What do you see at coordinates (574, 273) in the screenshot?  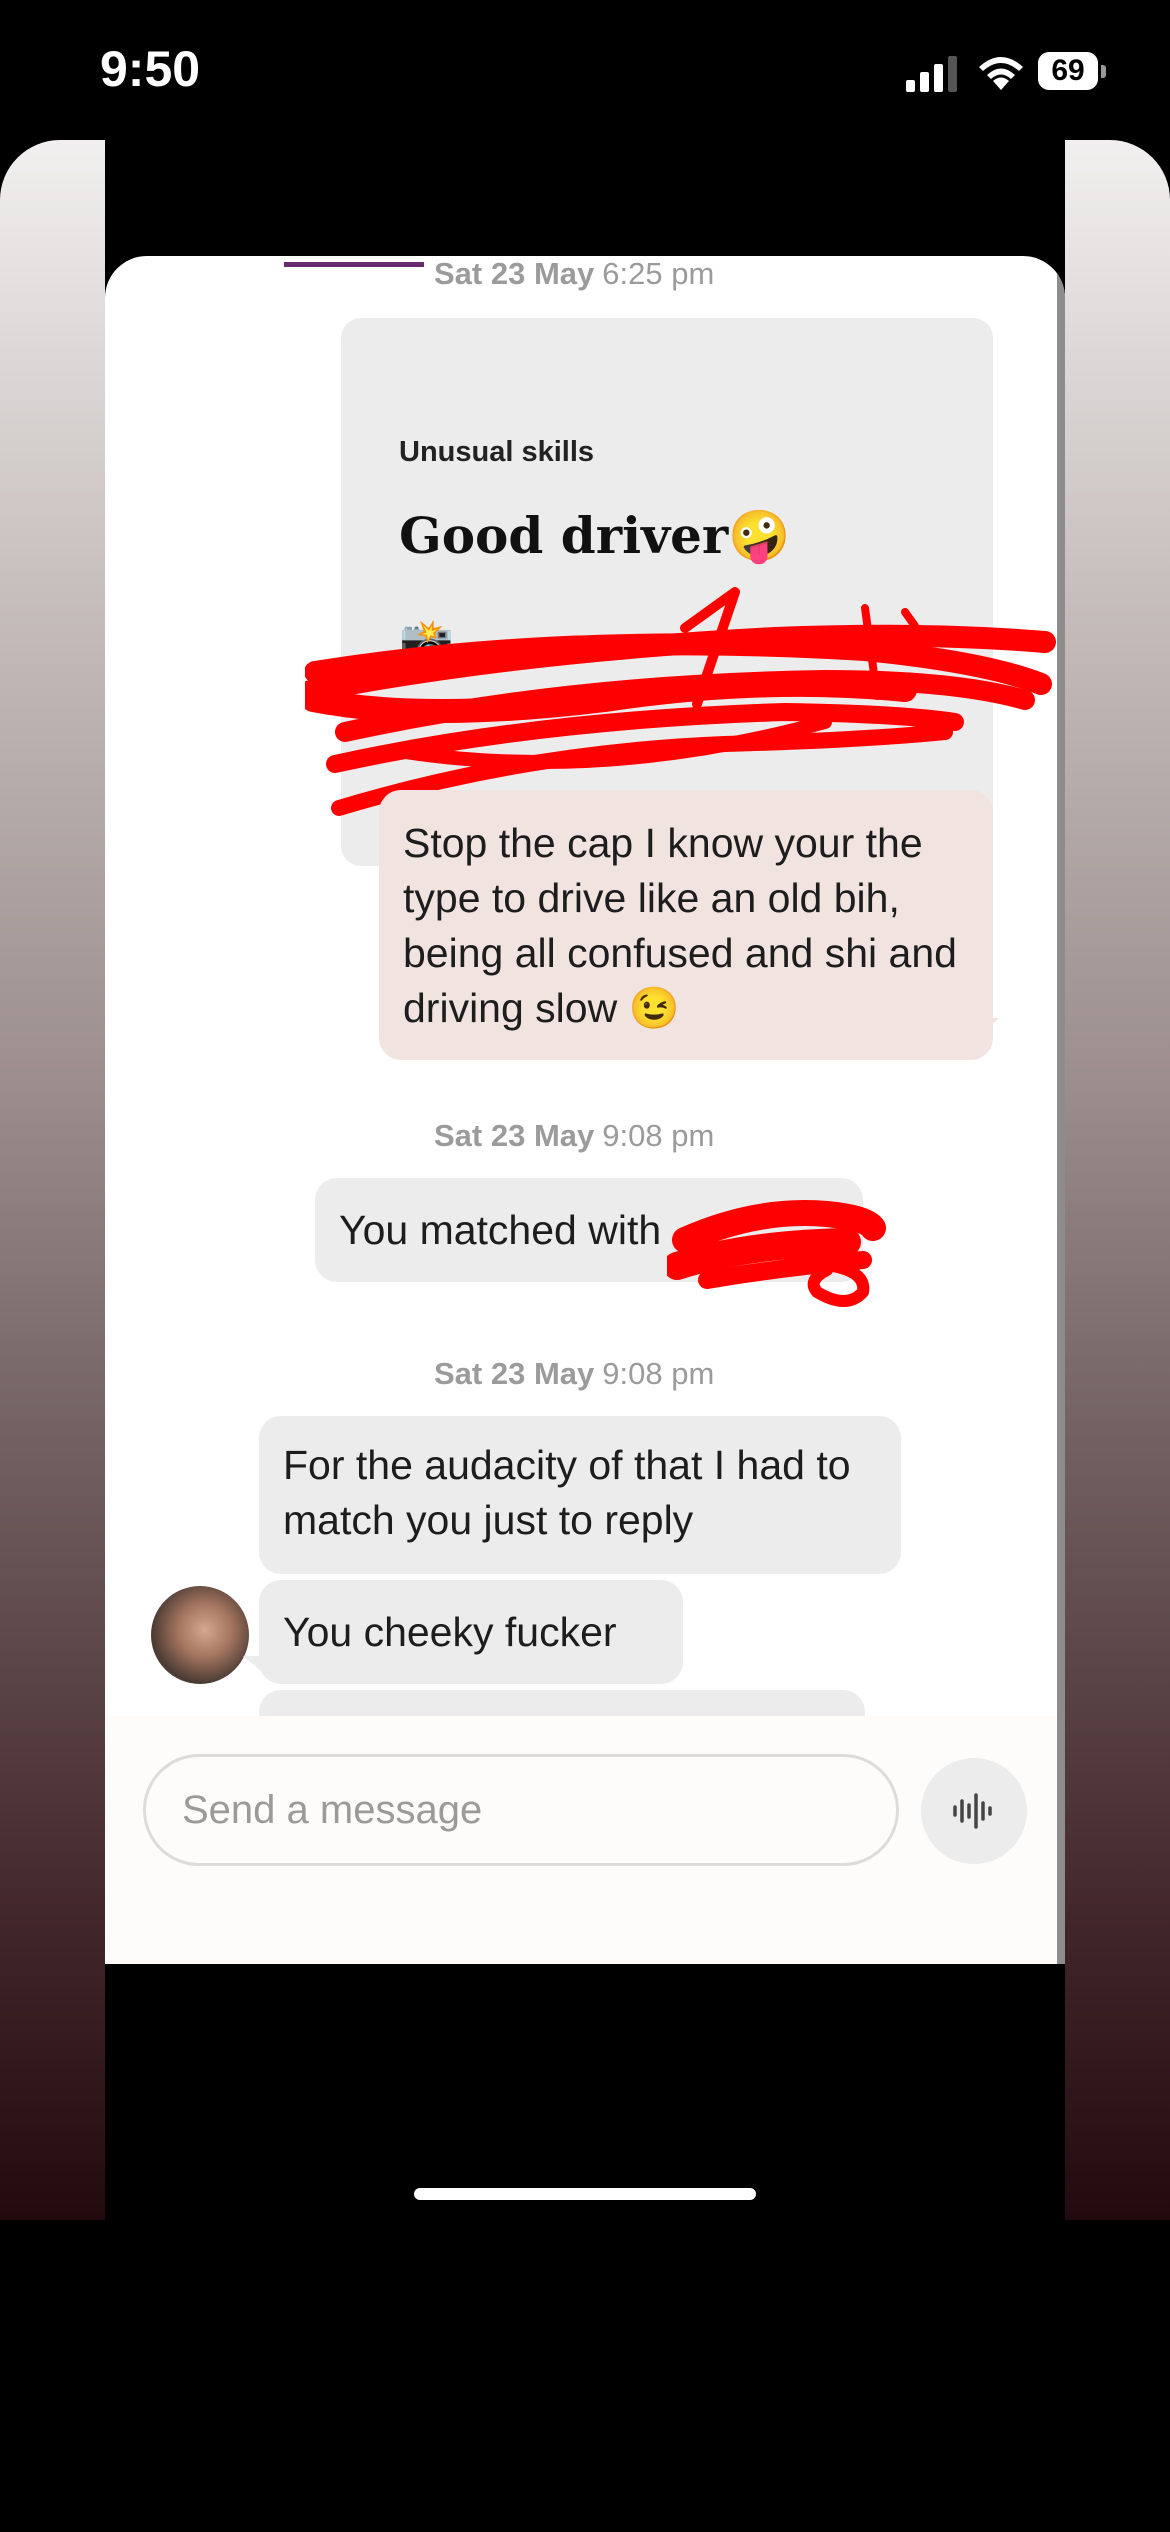 I see `timestamp: Sat 23 May 6:25 pm` at bounding box center [574, 273].